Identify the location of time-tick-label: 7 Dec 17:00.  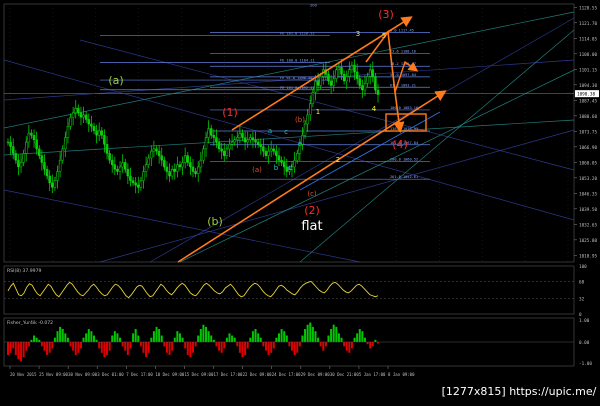
(139, 374).